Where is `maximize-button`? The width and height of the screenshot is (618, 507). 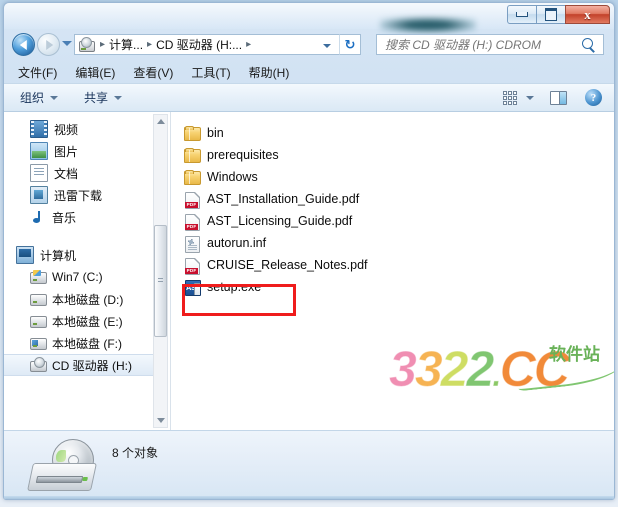
maximize-button is located at coordinates (550, 14).